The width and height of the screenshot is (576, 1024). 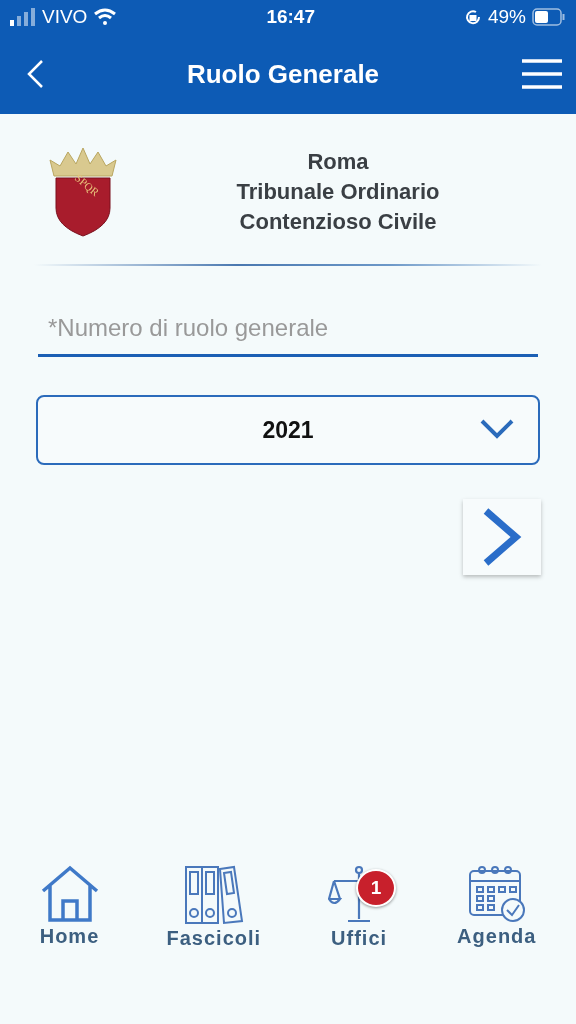 What do you see at coordinates (65, 17) in the screenshot?
I see `carrier-name: VIVO` at bounding box center [65, 17].